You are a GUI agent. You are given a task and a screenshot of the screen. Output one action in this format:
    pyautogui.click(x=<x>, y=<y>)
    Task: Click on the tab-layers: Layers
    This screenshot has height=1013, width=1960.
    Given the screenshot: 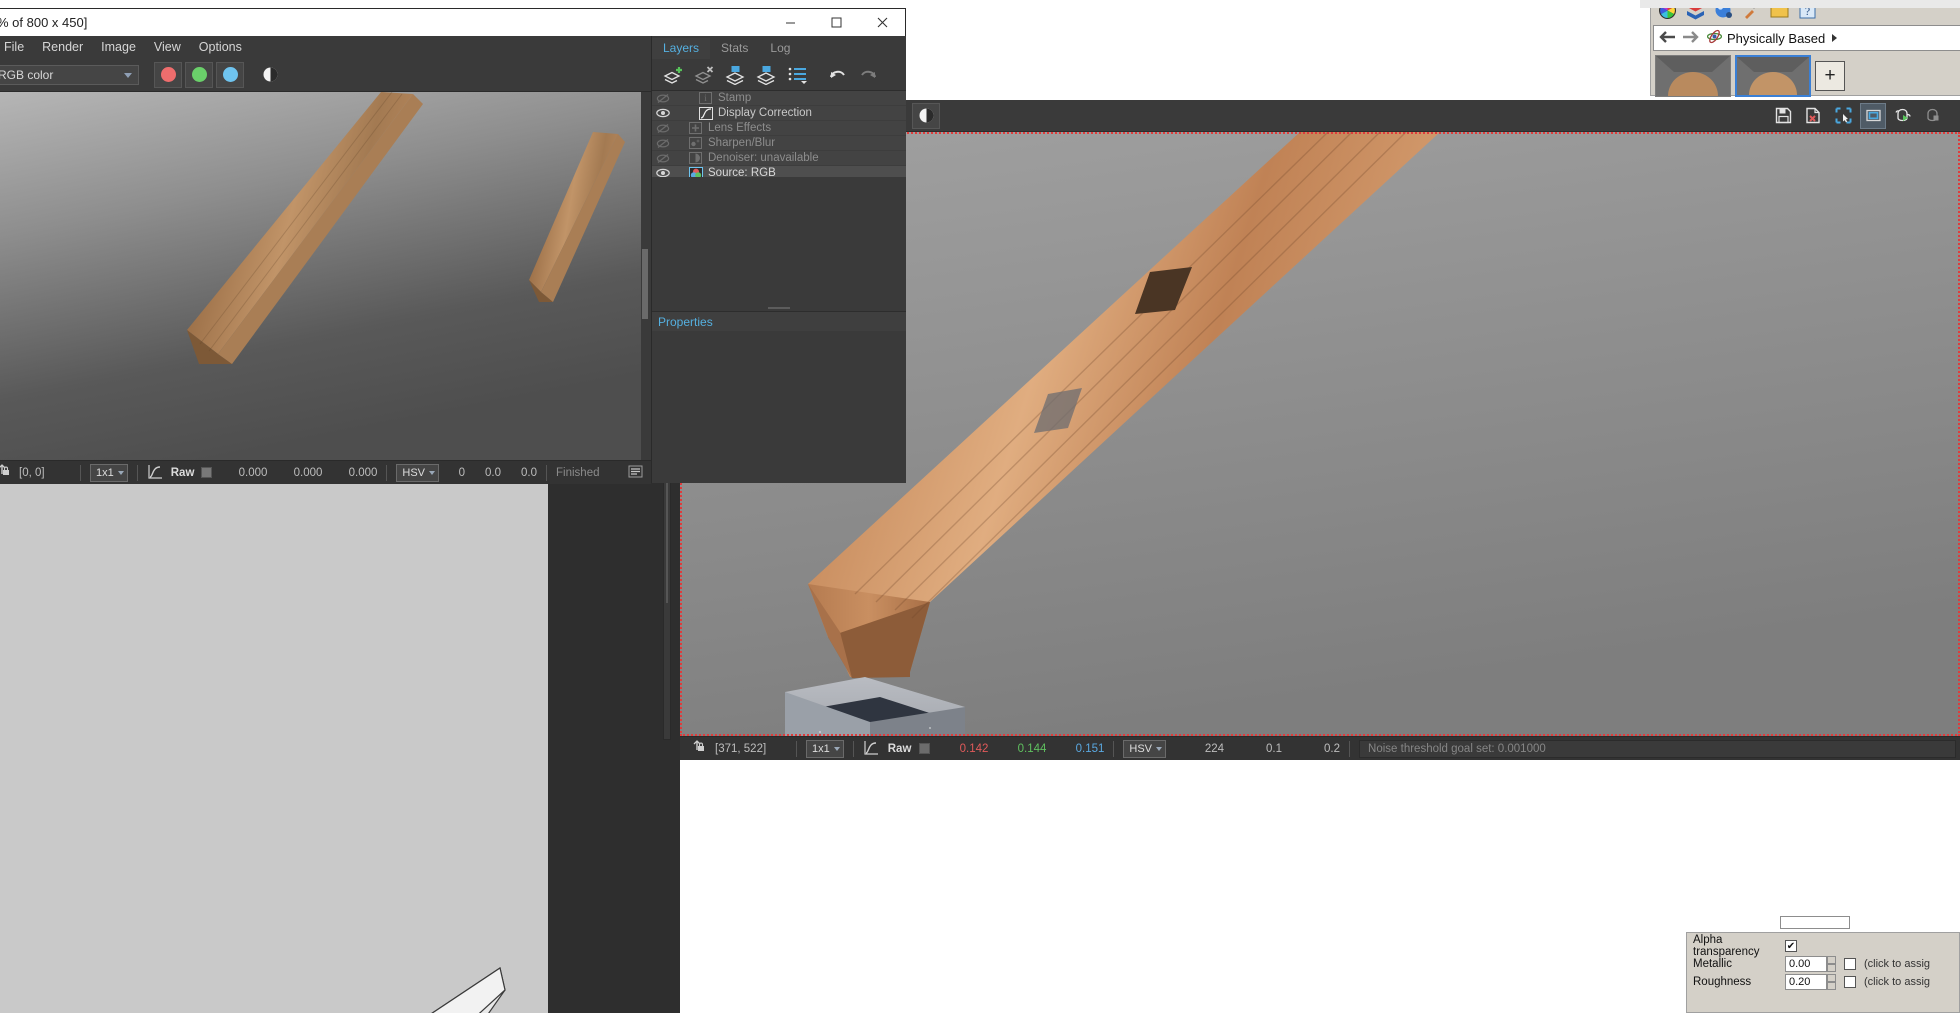 What is the action you would take?
    pyautogui.click(x=681, y=48)
    